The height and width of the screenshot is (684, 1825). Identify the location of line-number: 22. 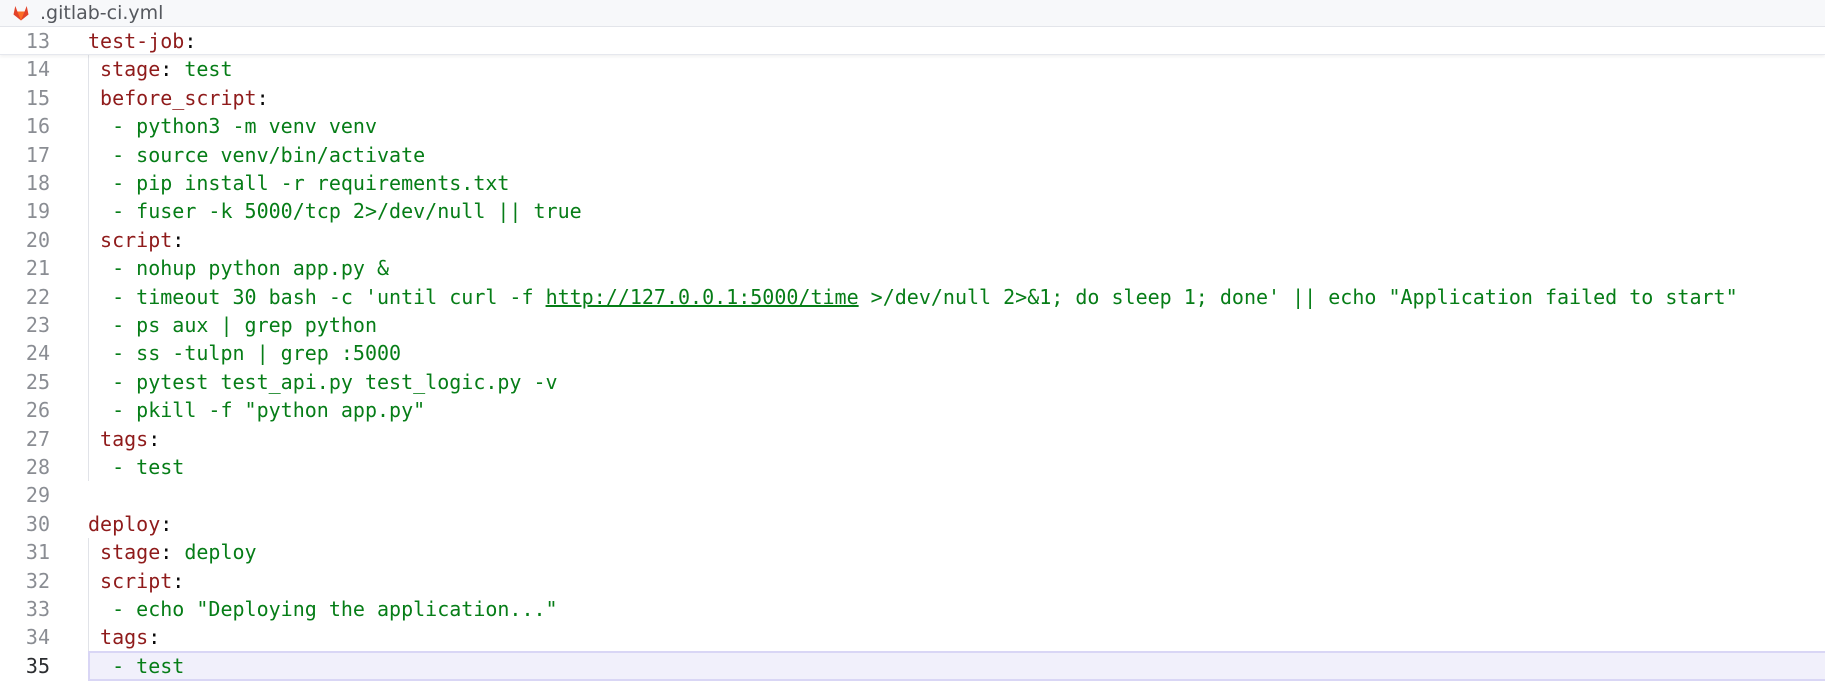
(37, 296).